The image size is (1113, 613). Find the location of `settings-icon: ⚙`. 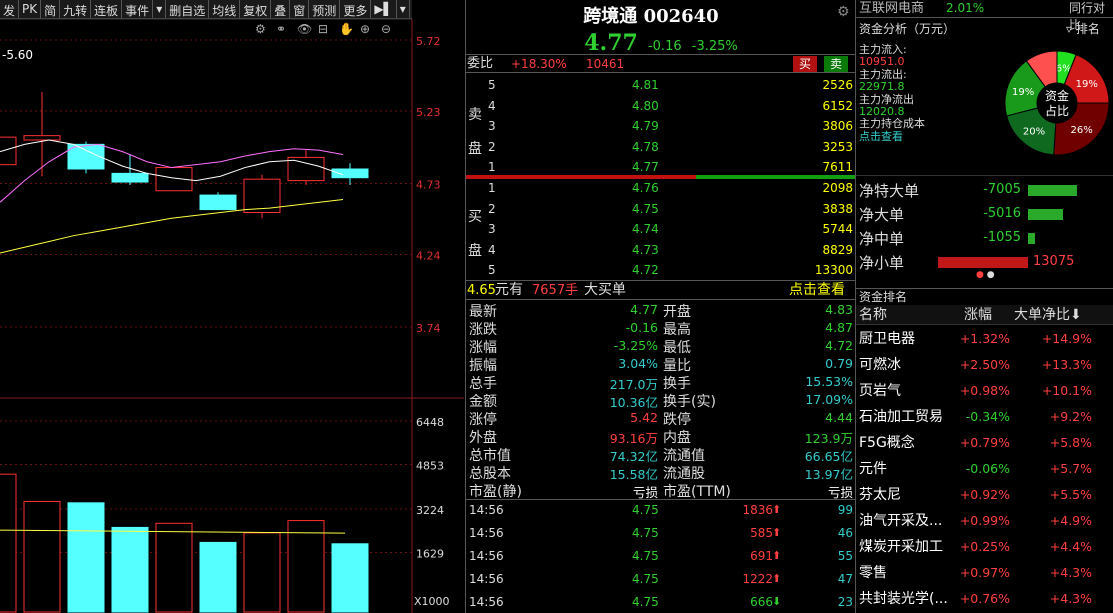

settings-icon: ⚙ is located at coordinates (260, 29).